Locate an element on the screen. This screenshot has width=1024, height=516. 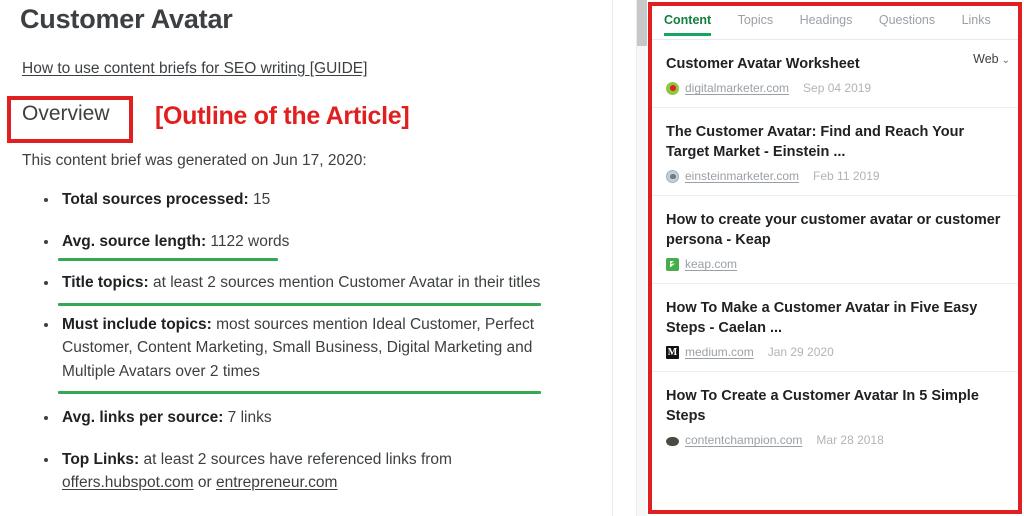
result-meta: M medium.com Jan 29 2020 is located at coordinates (835, 352).